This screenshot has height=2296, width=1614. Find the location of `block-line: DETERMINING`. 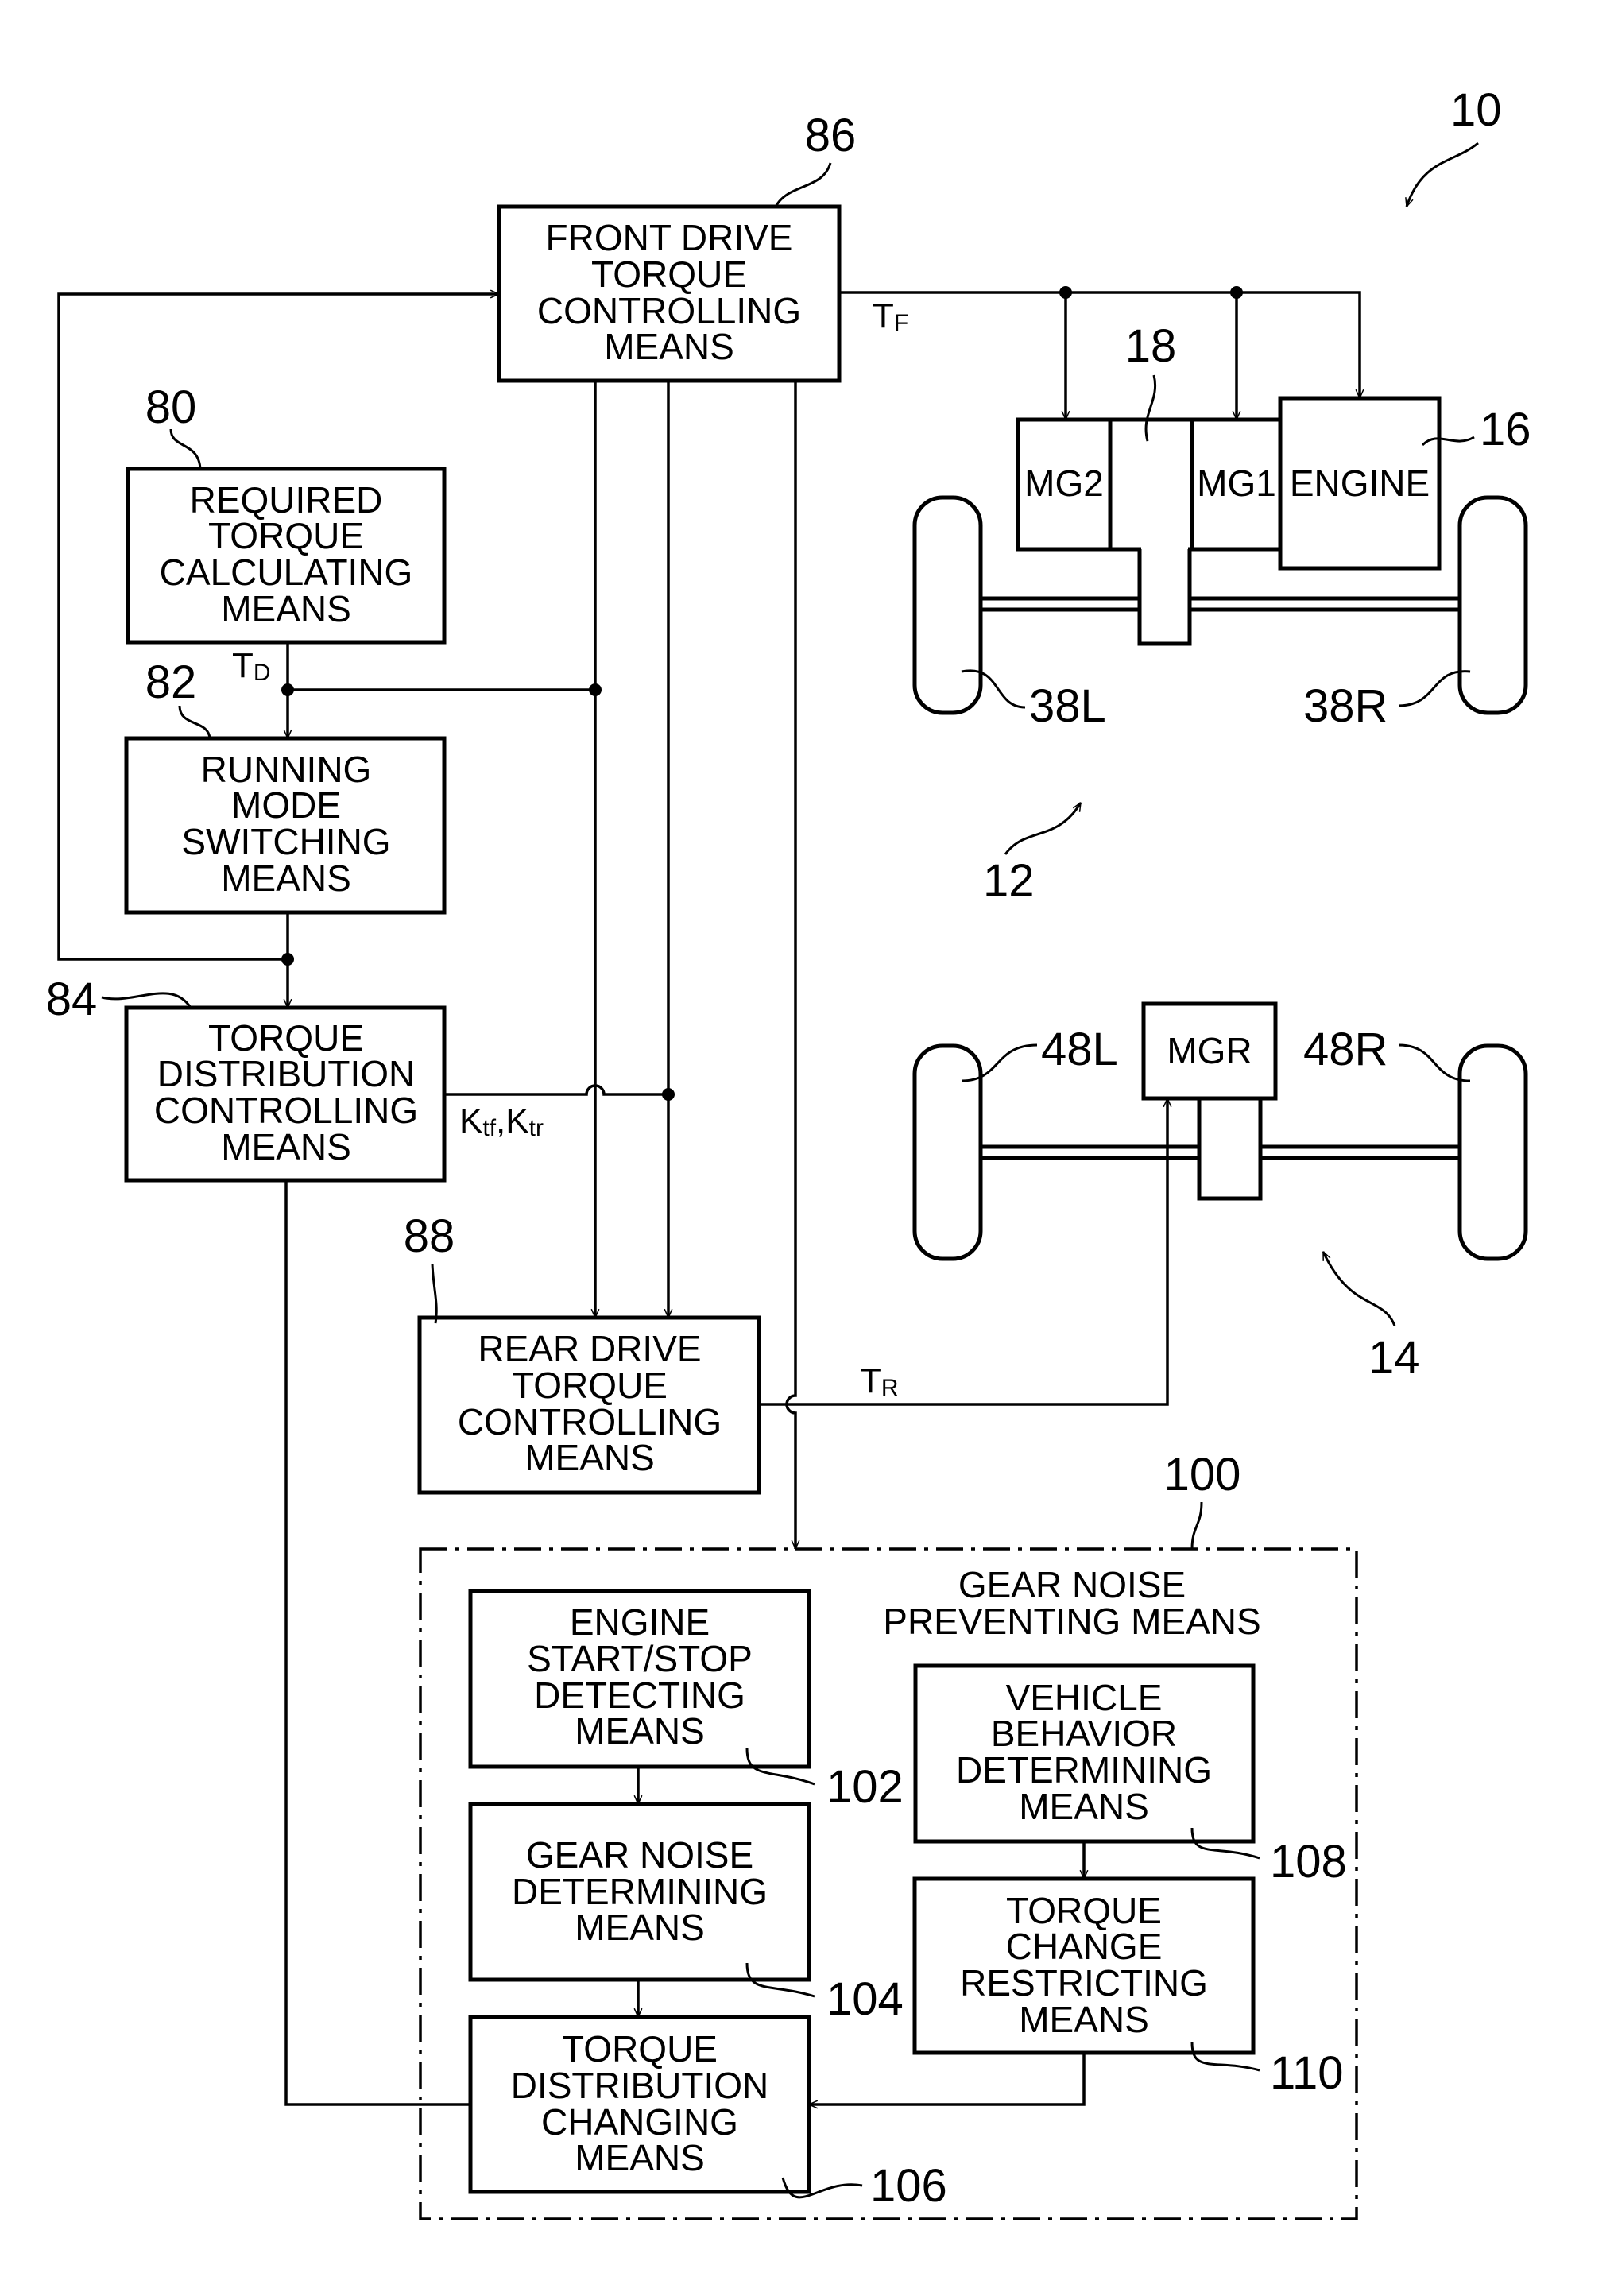

block-line: DETERMINING is located at coordinates (1084, 1770).